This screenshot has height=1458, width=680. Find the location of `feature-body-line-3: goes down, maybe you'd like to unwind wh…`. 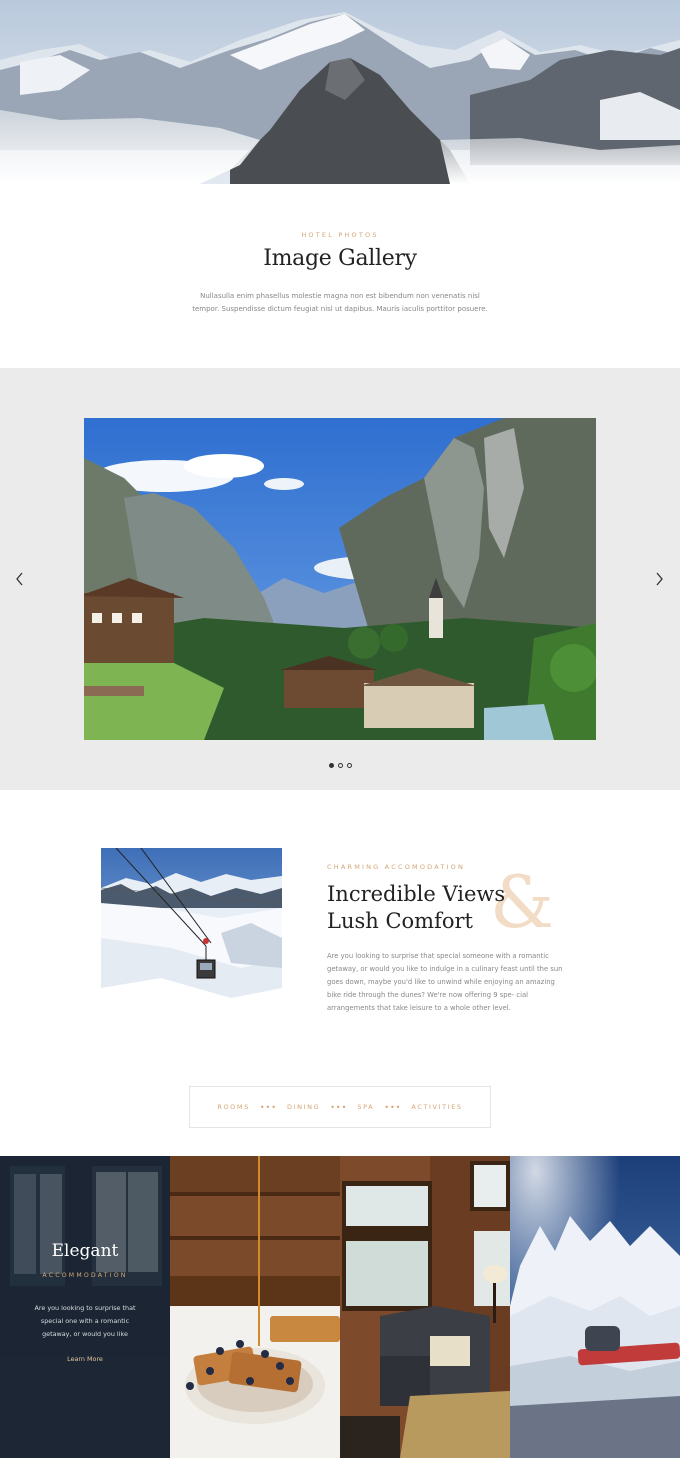

feature-body-line-3: goes down, maybe you'd like to unwind wh… is located at coordinates (441, 982).